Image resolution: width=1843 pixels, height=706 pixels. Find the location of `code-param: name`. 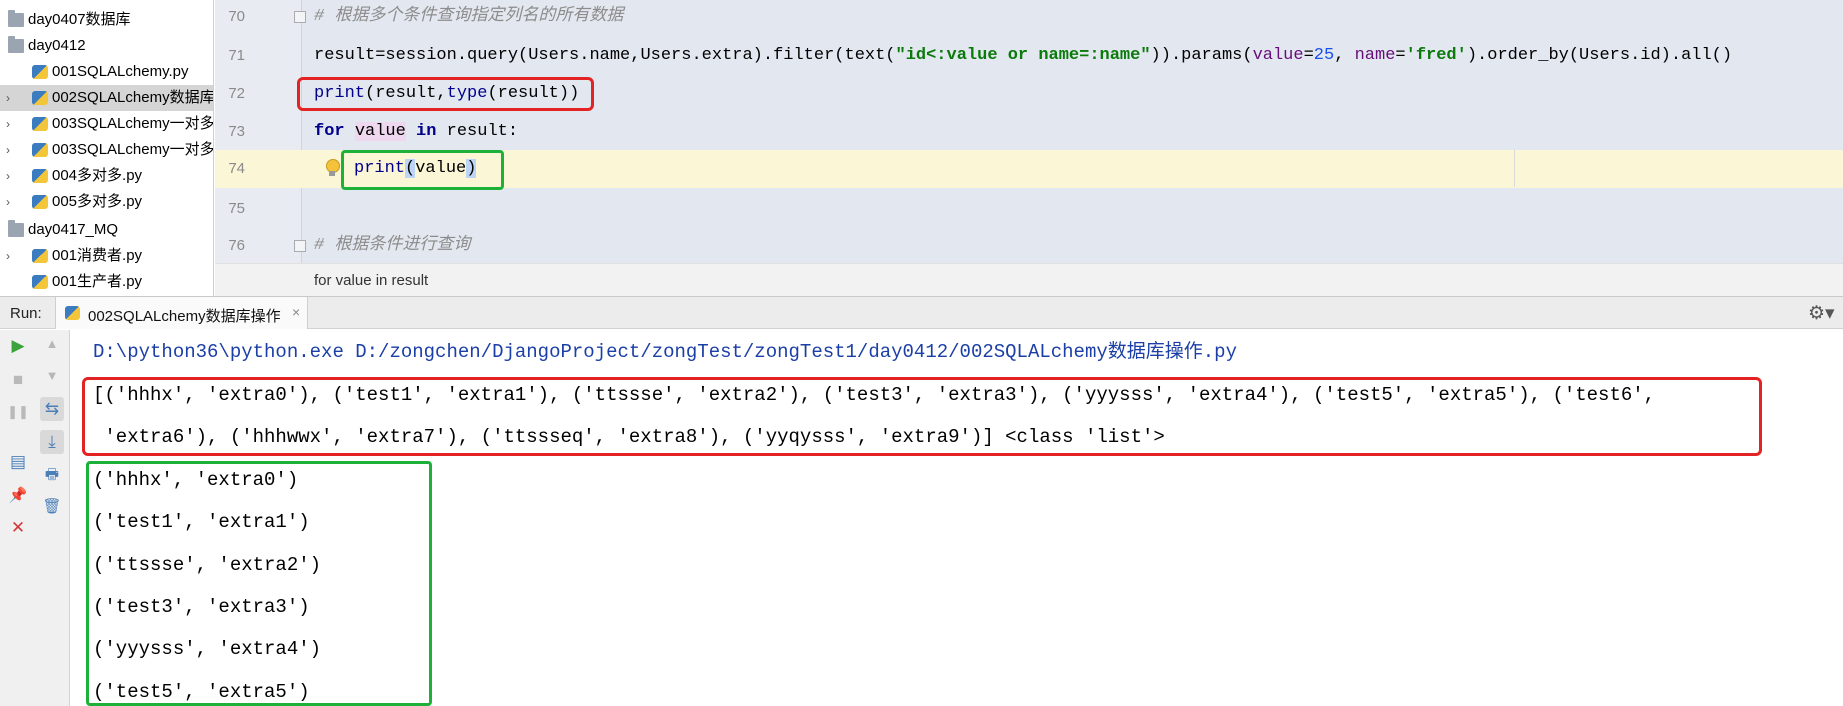

code-param: name is located at coordinates (1375, 55).